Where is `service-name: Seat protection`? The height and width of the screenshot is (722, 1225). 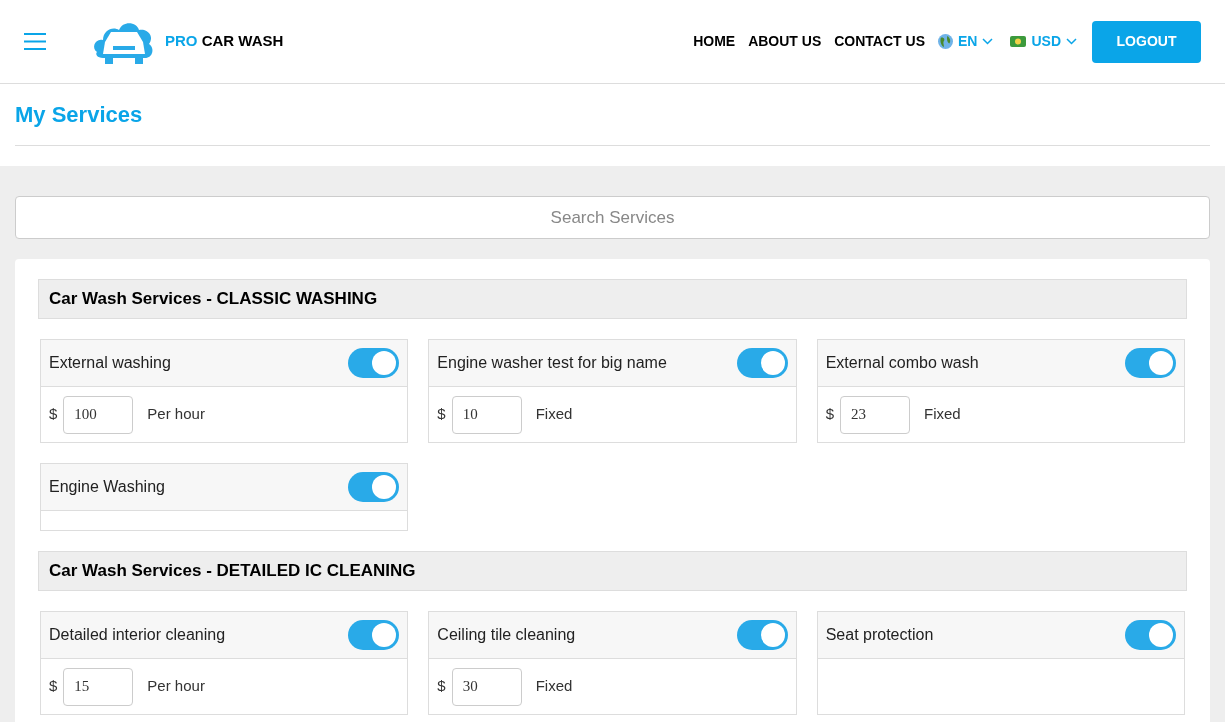 service-name: Seat protection is located at coordinates (879, 635).